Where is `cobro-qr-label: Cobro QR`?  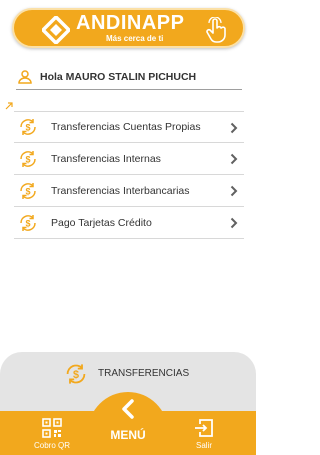 cobro-qr-label: Cobro QR is located at coordinates (51, 445).